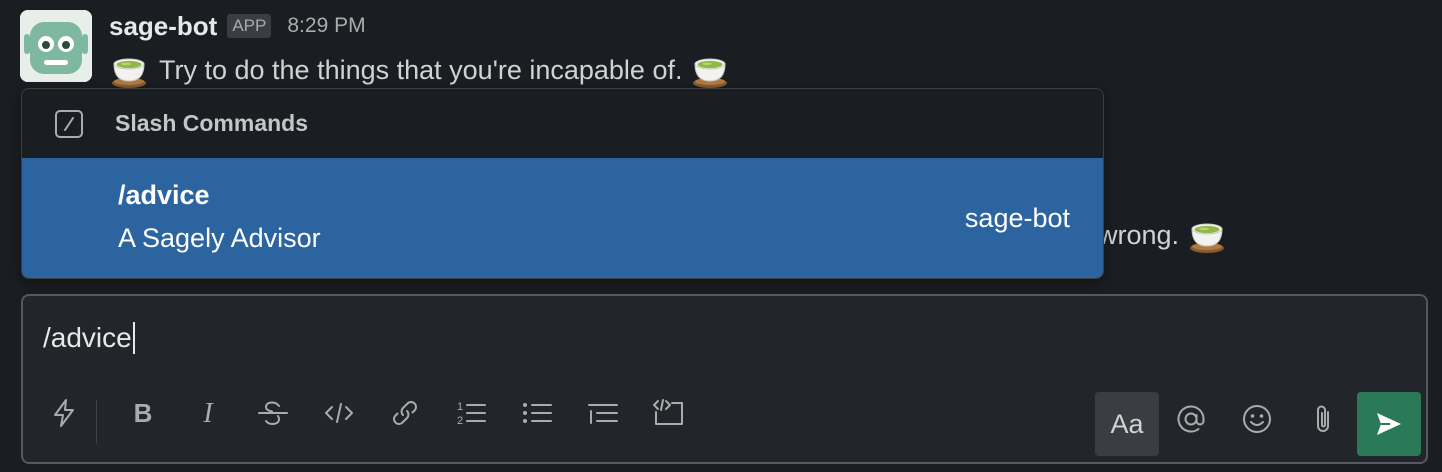  I want to click on blockquote-button, so click(603, 413).